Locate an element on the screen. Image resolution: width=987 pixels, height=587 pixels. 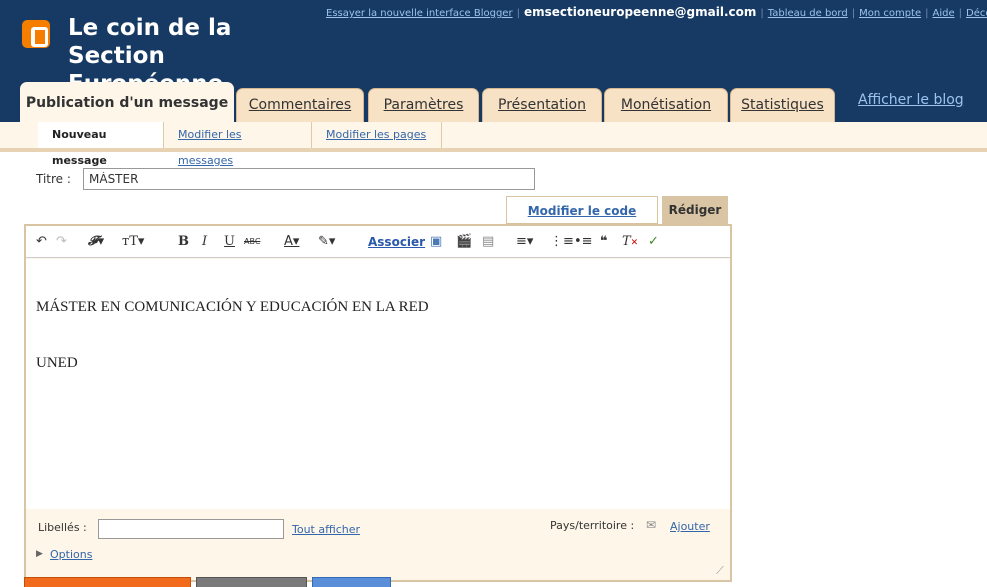
title-input is located at coordinates (309, 179).